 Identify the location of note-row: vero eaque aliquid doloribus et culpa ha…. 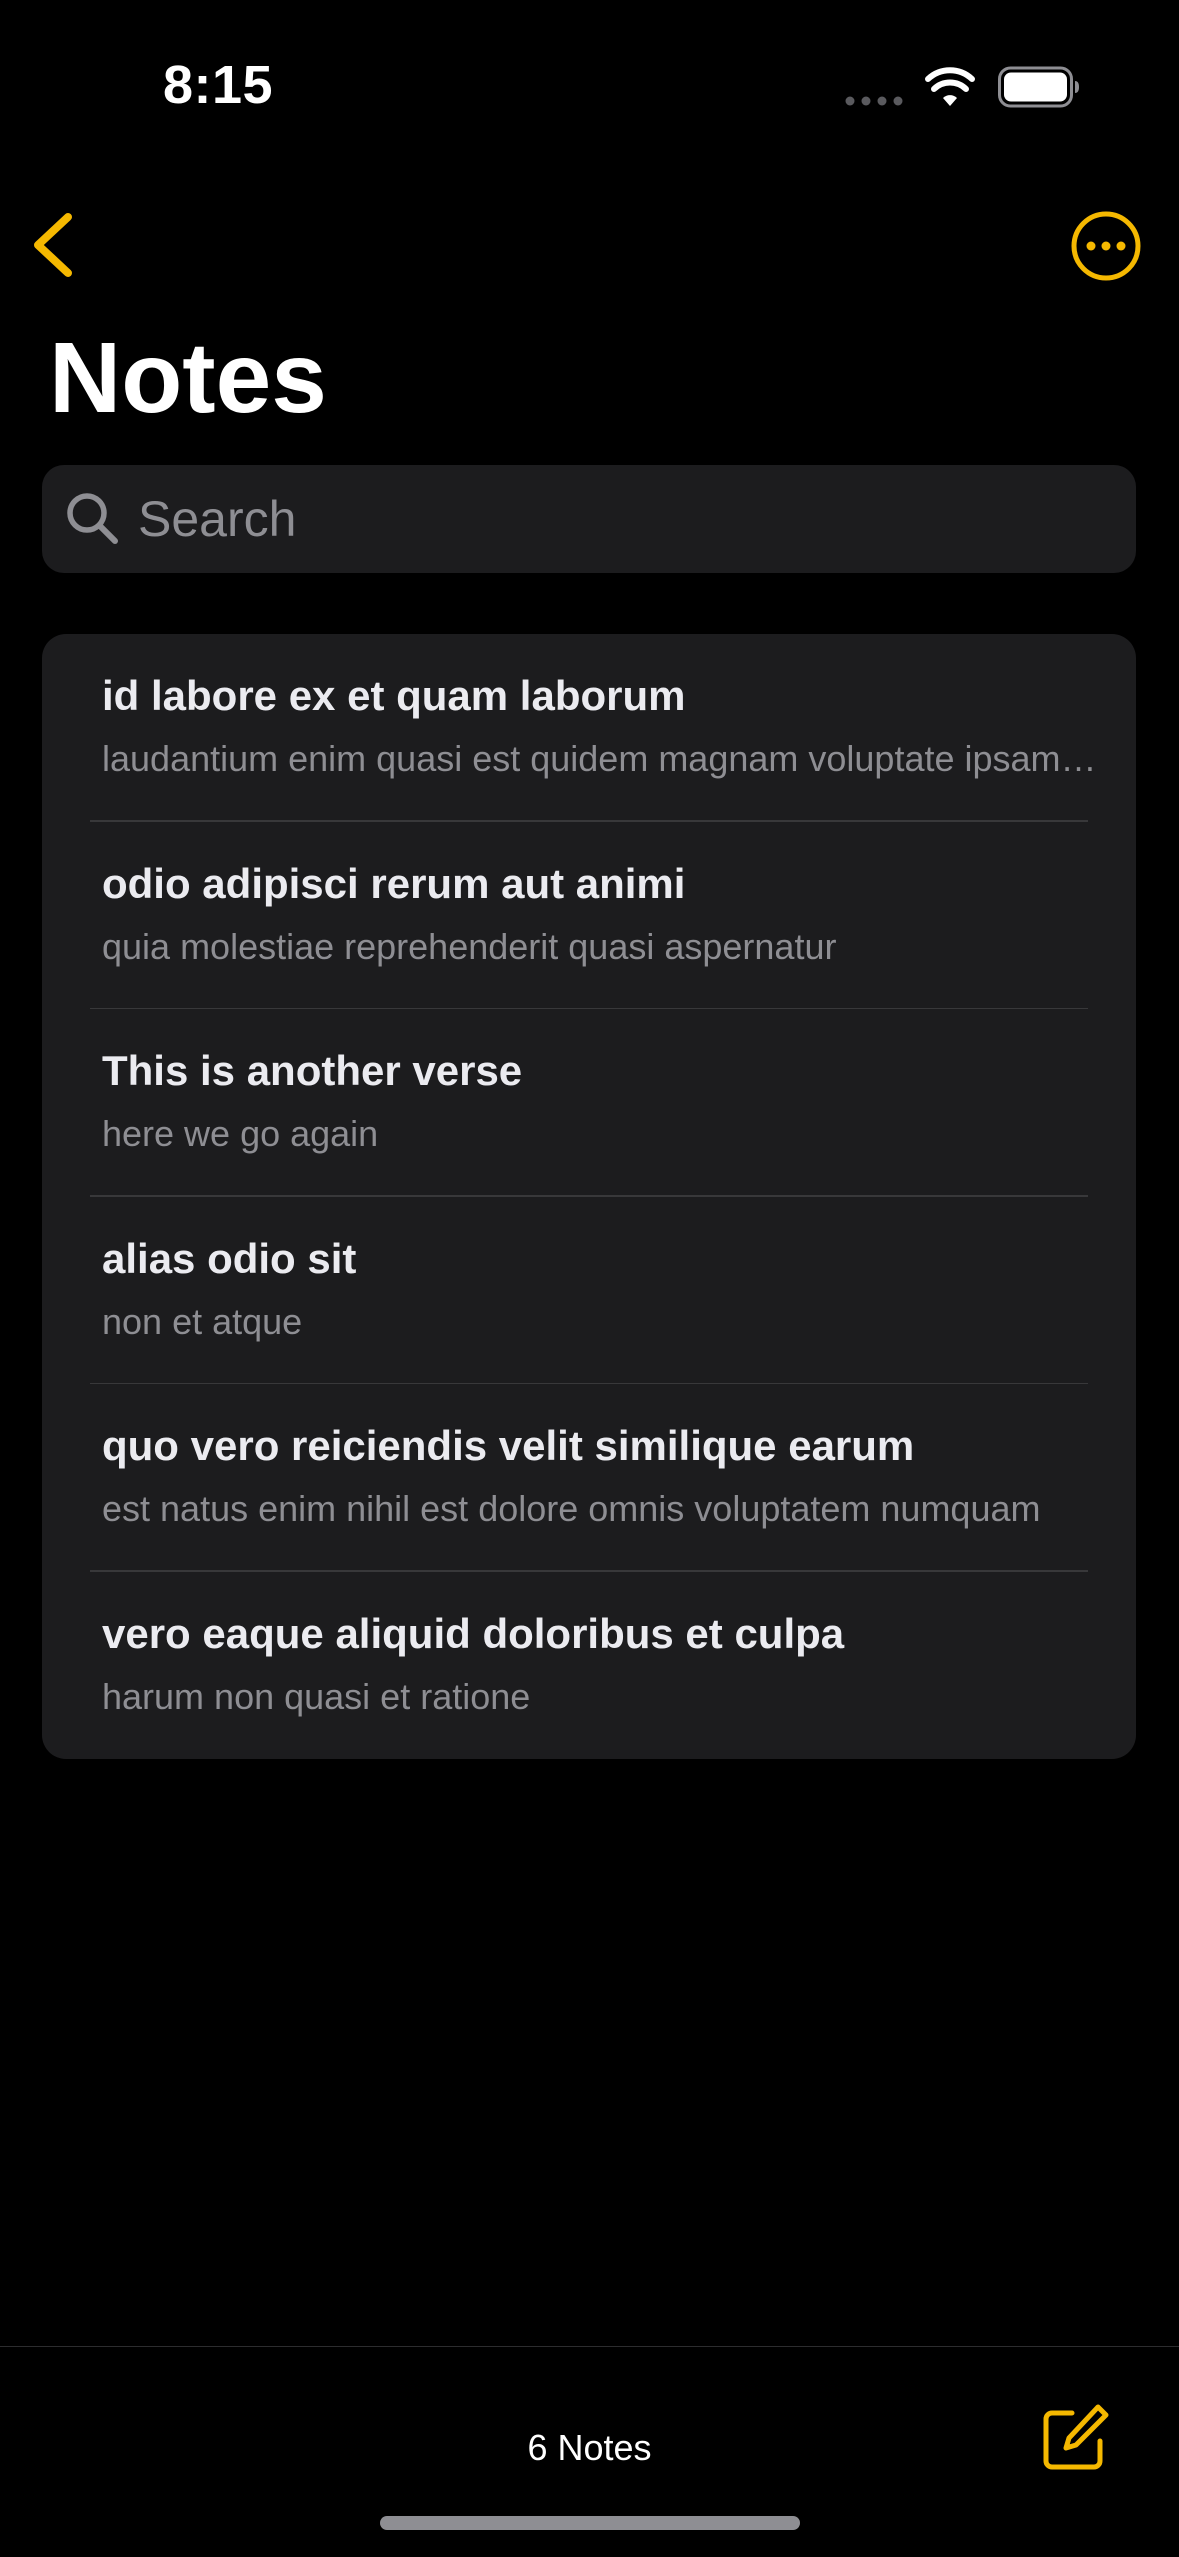
(589, 1666).